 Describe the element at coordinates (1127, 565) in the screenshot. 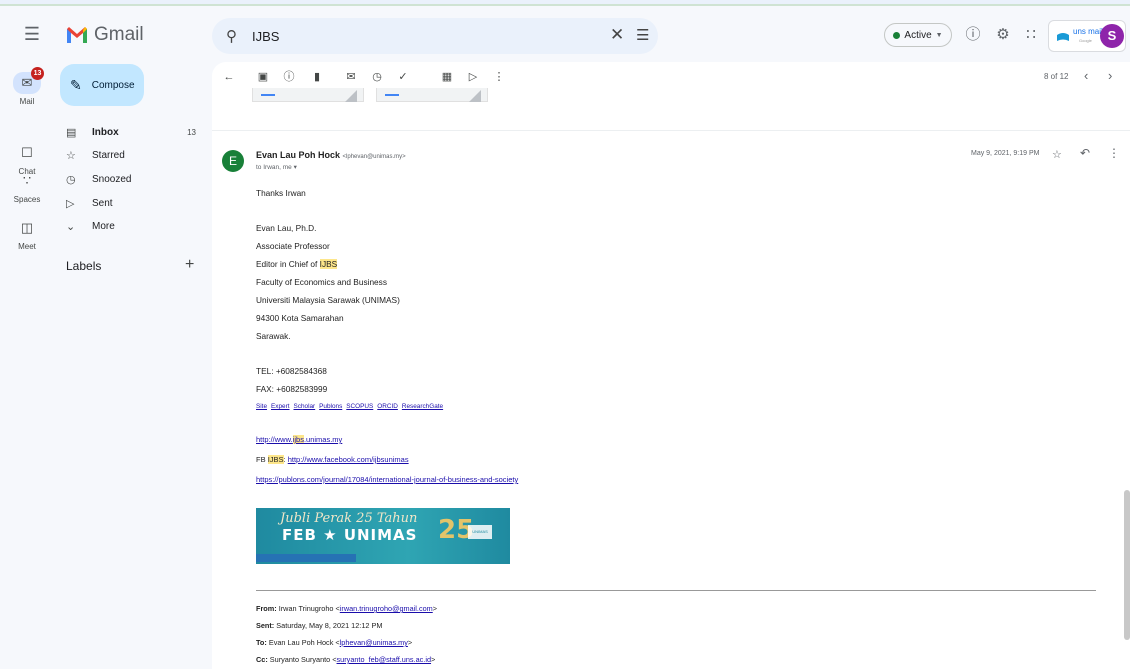

I see `scrollbar-thumb` at that location.